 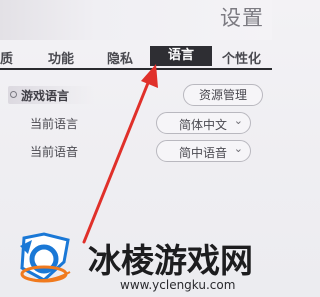 What do you see at coordinates (170, 260) in the screenshot?
I see `watermark-brand: 冰棱游戏网` at bounding box center [170, 260].